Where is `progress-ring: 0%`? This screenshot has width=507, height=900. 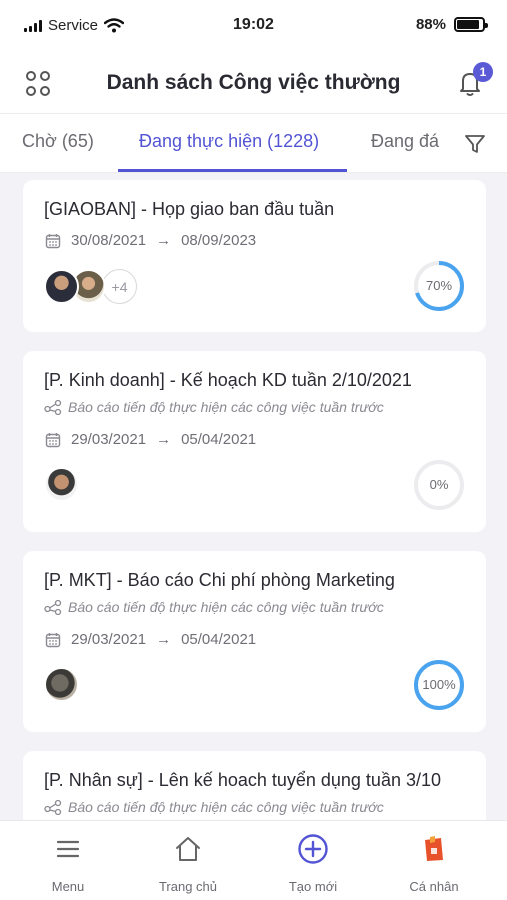
progress-ring: 0% is located at coordinates (439, 485).